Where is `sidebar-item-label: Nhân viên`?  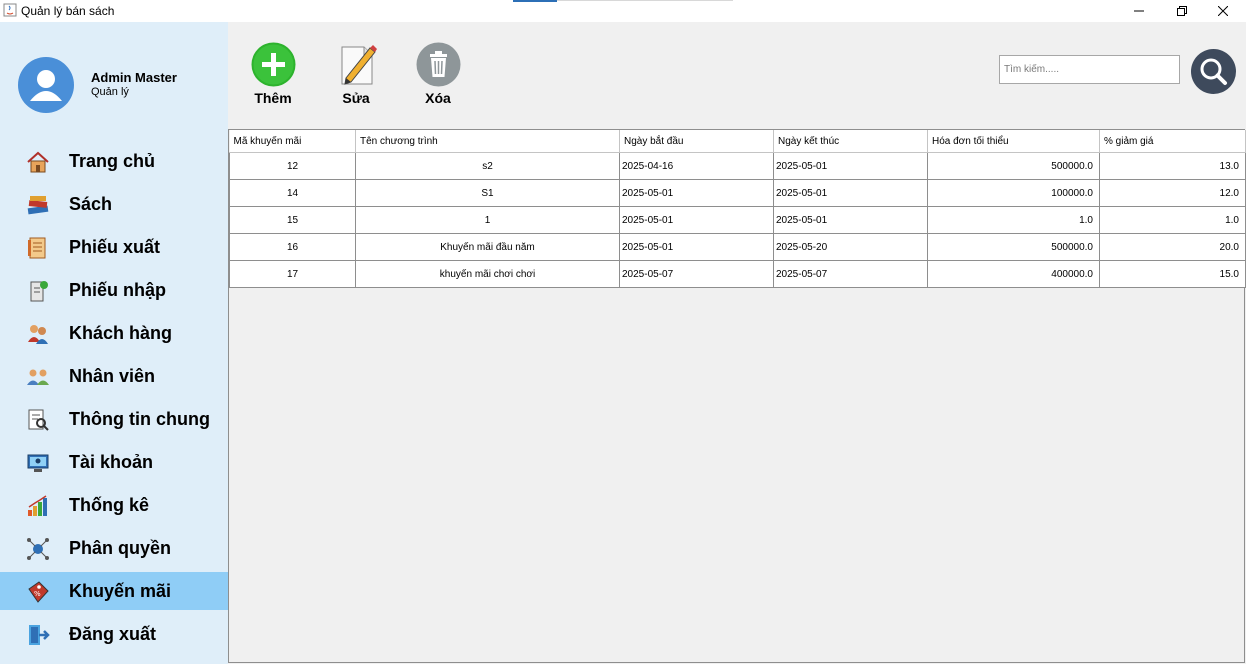 sidebar-item-label: Nhân viên is located at coordinates (112, 376).